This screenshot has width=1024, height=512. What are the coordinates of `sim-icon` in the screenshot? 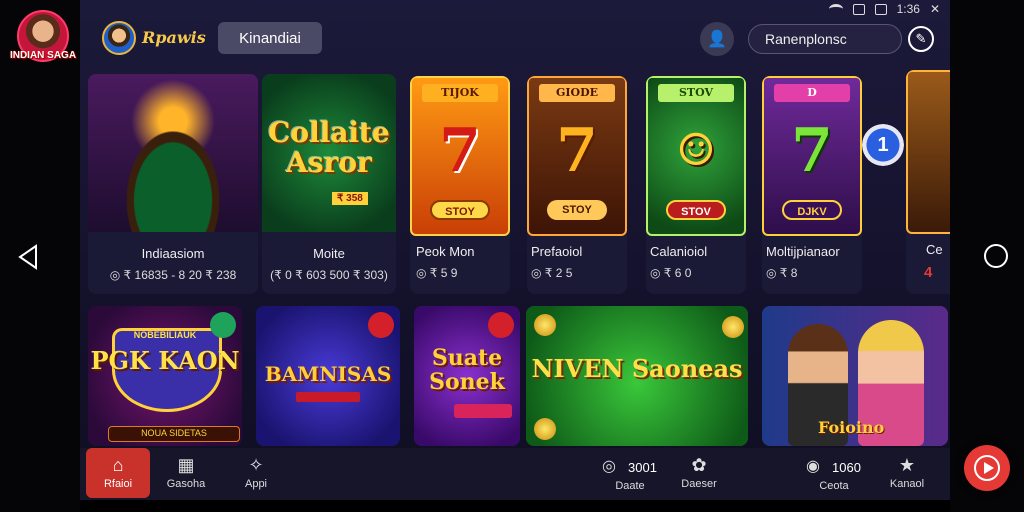 It's located at (858, 9).